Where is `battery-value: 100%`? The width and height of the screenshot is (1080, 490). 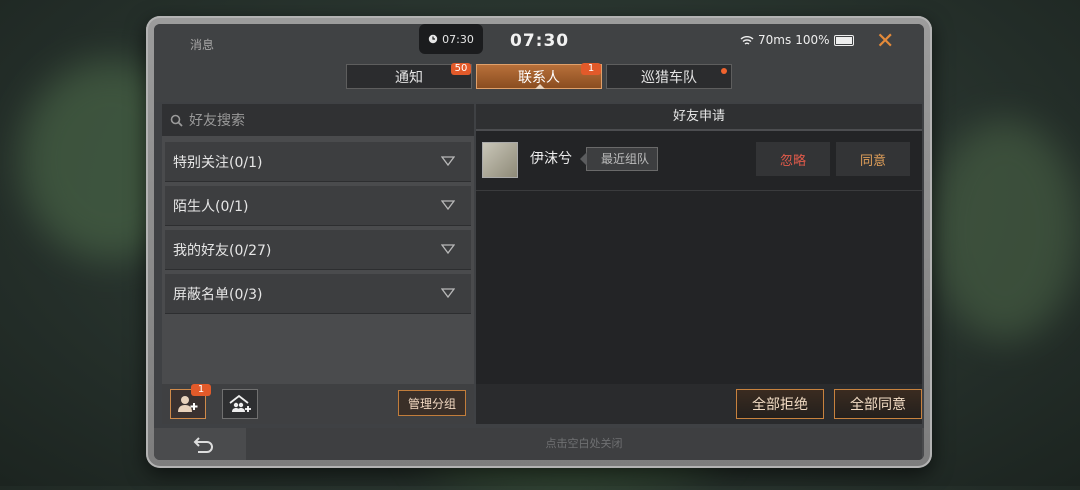
battery-value: 100% is located at coordinates (812, 40).